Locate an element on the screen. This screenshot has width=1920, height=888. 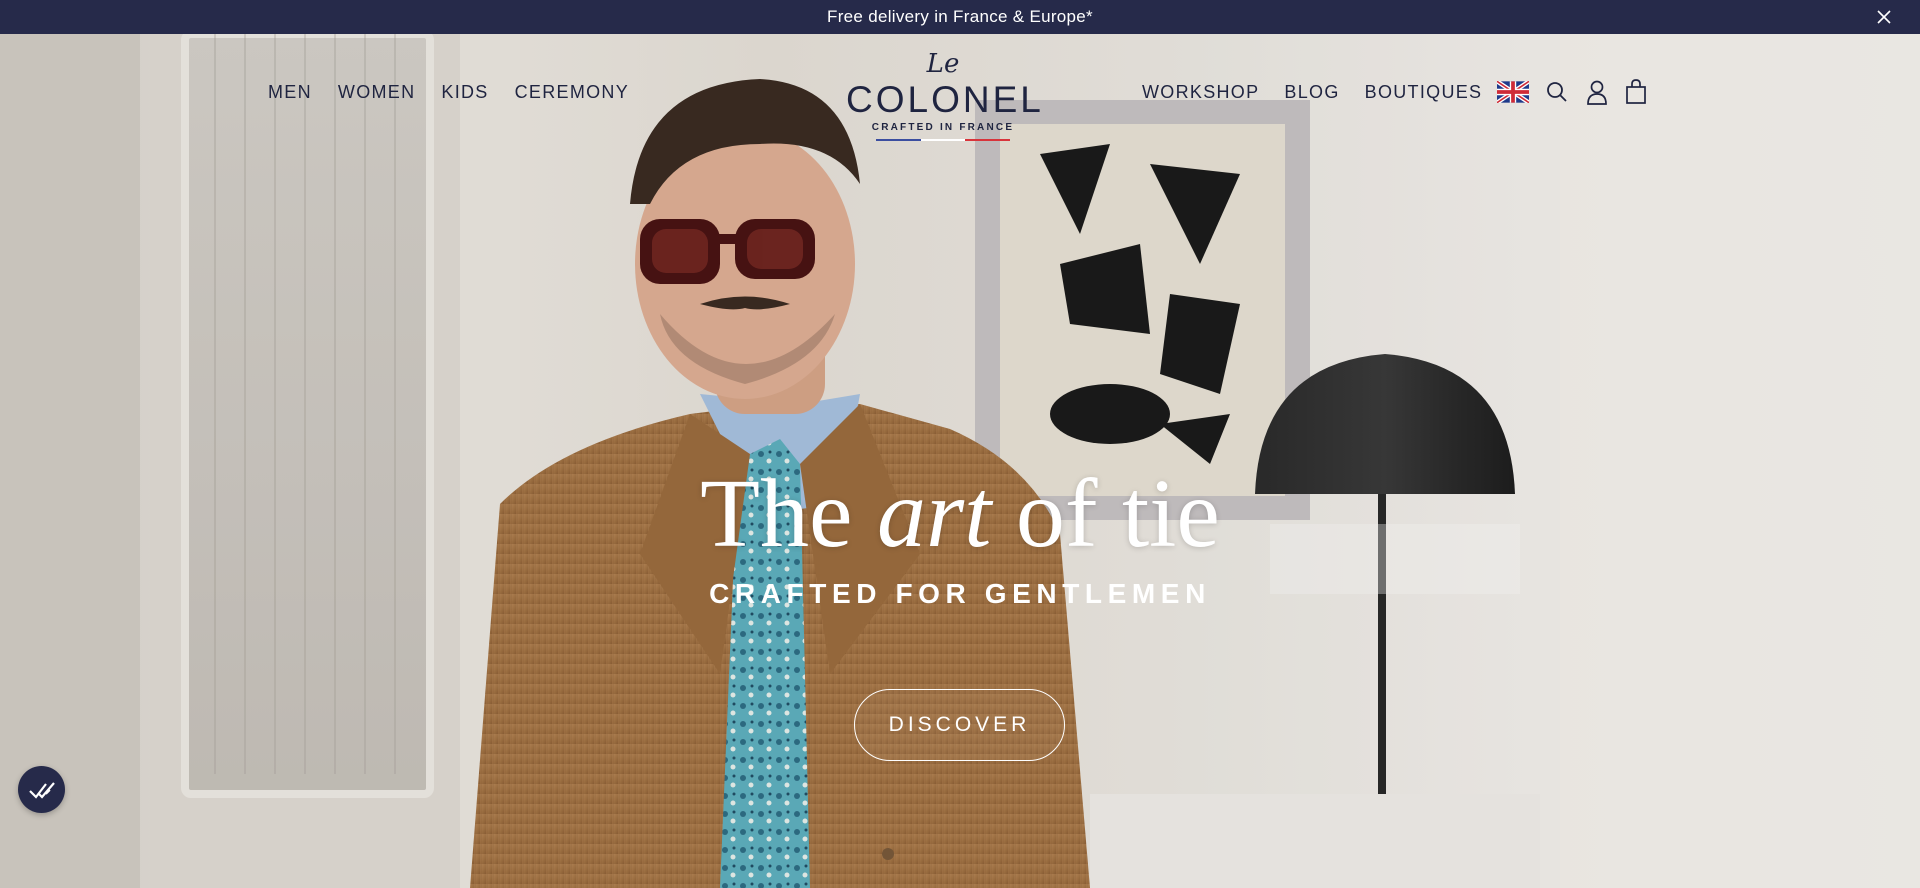
cookie-consent-button is located at coordinates (41, 789).